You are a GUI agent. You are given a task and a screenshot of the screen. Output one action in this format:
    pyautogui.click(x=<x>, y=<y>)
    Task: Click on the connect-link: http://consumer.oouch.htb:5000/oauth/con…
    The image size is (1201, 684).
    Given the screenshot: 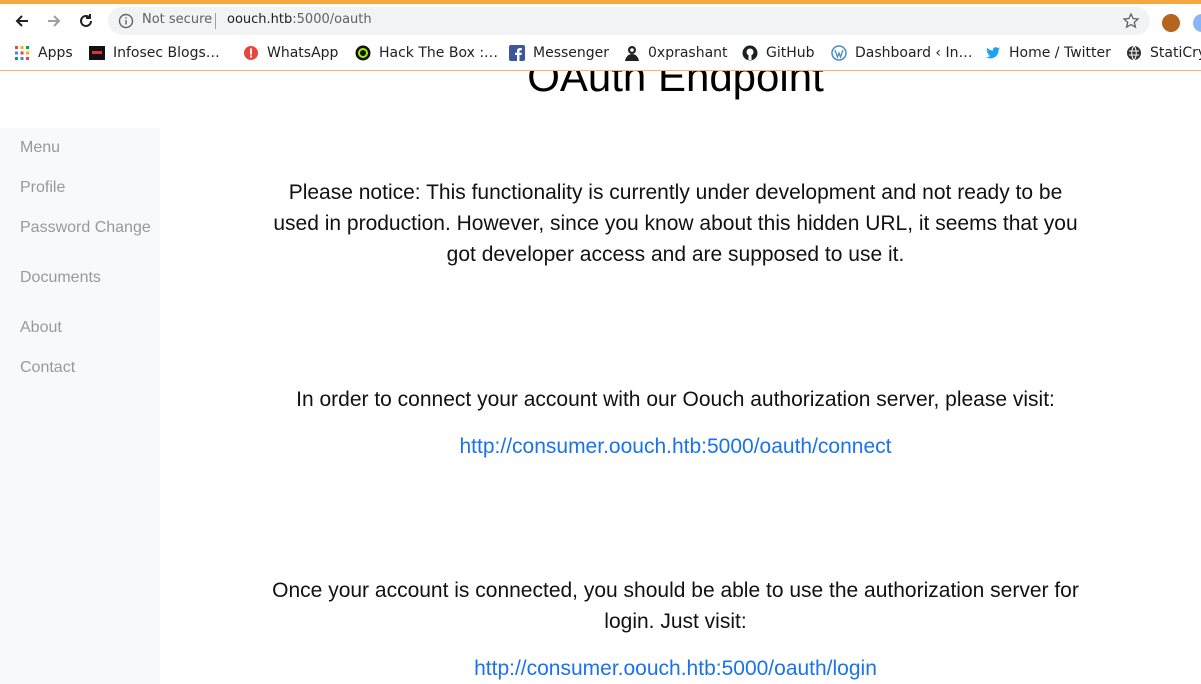 What is the action you would take?
    pyautogui.click(x=675, y=447)
    